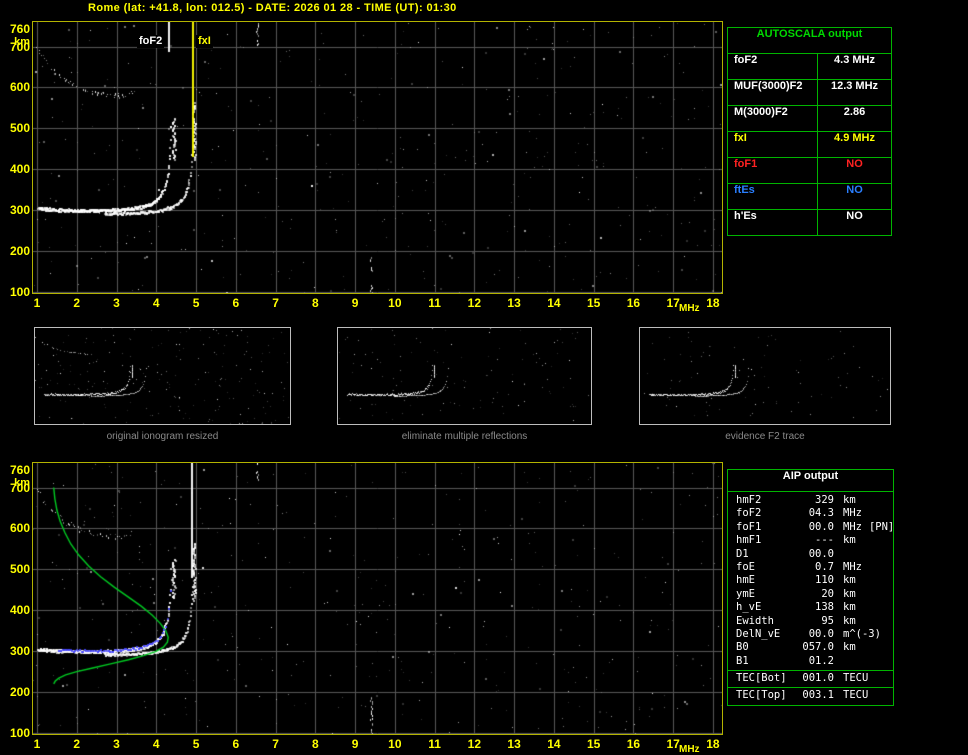 The image size is (968, 755). Describe the element at coordinates (749, 540) in the screenshot. I see `aip-row-label: hmF1` at that location.